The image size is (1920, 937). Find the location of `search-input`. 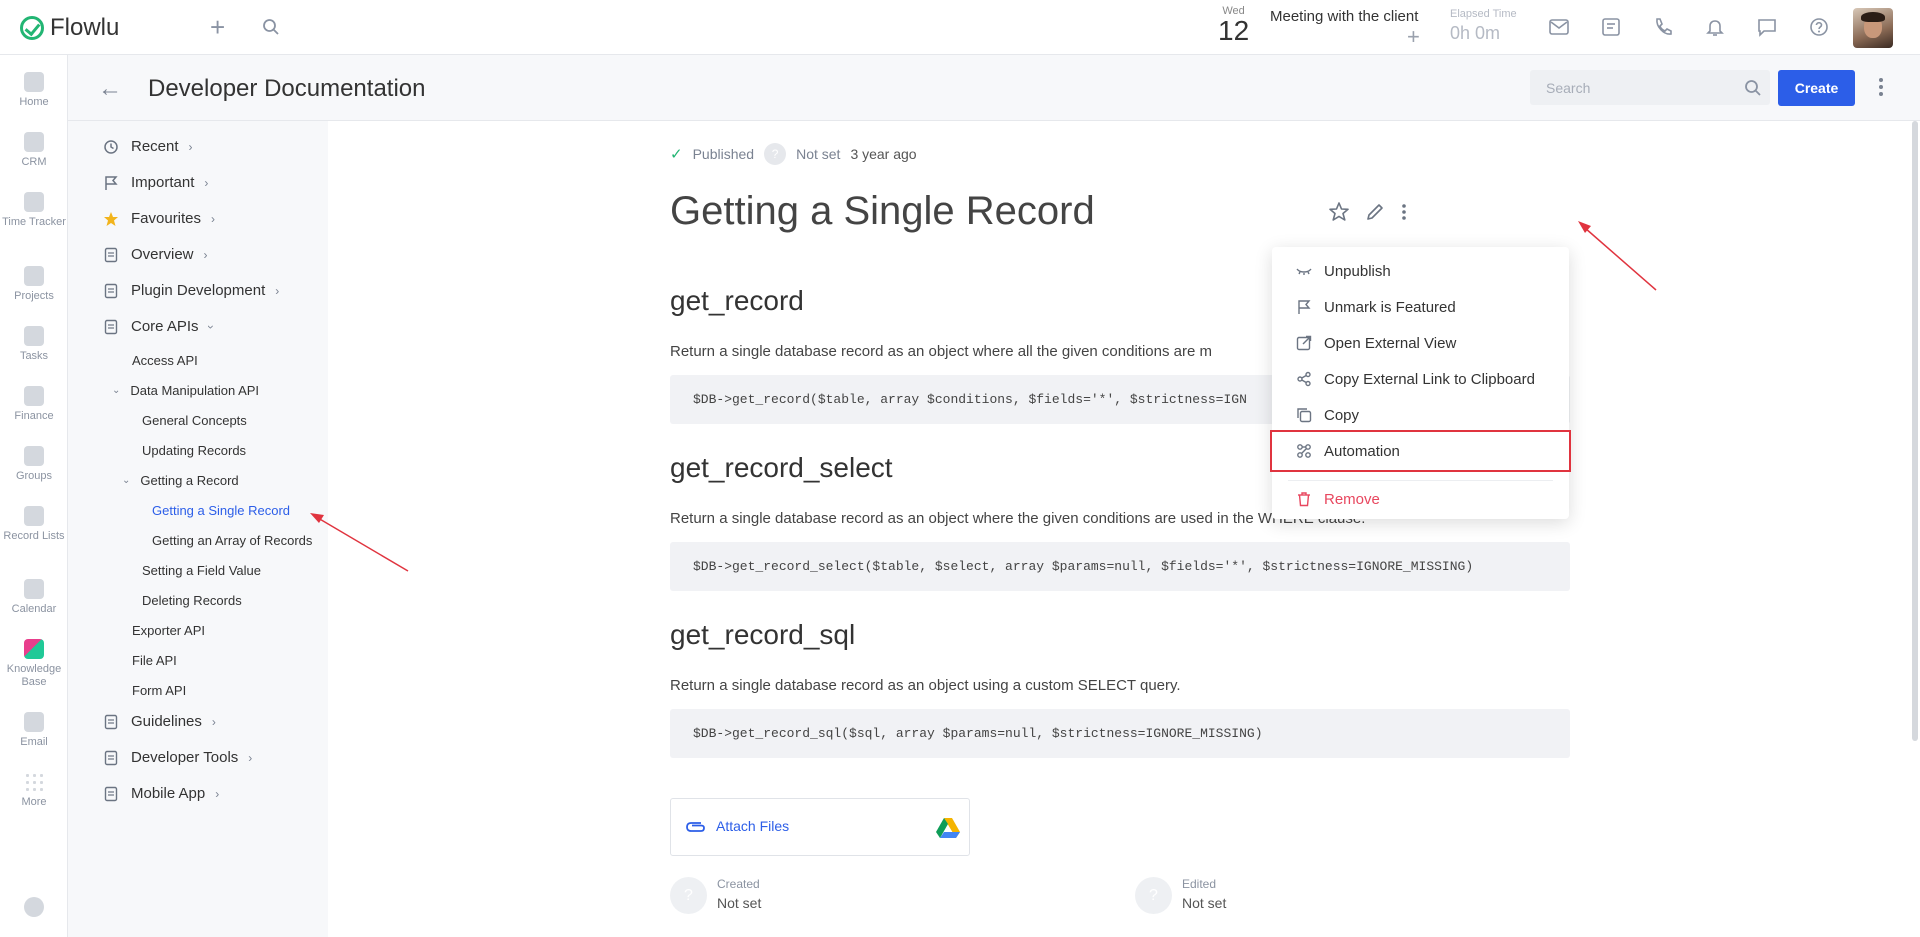

search-input is located at coordinates (1650, 87).